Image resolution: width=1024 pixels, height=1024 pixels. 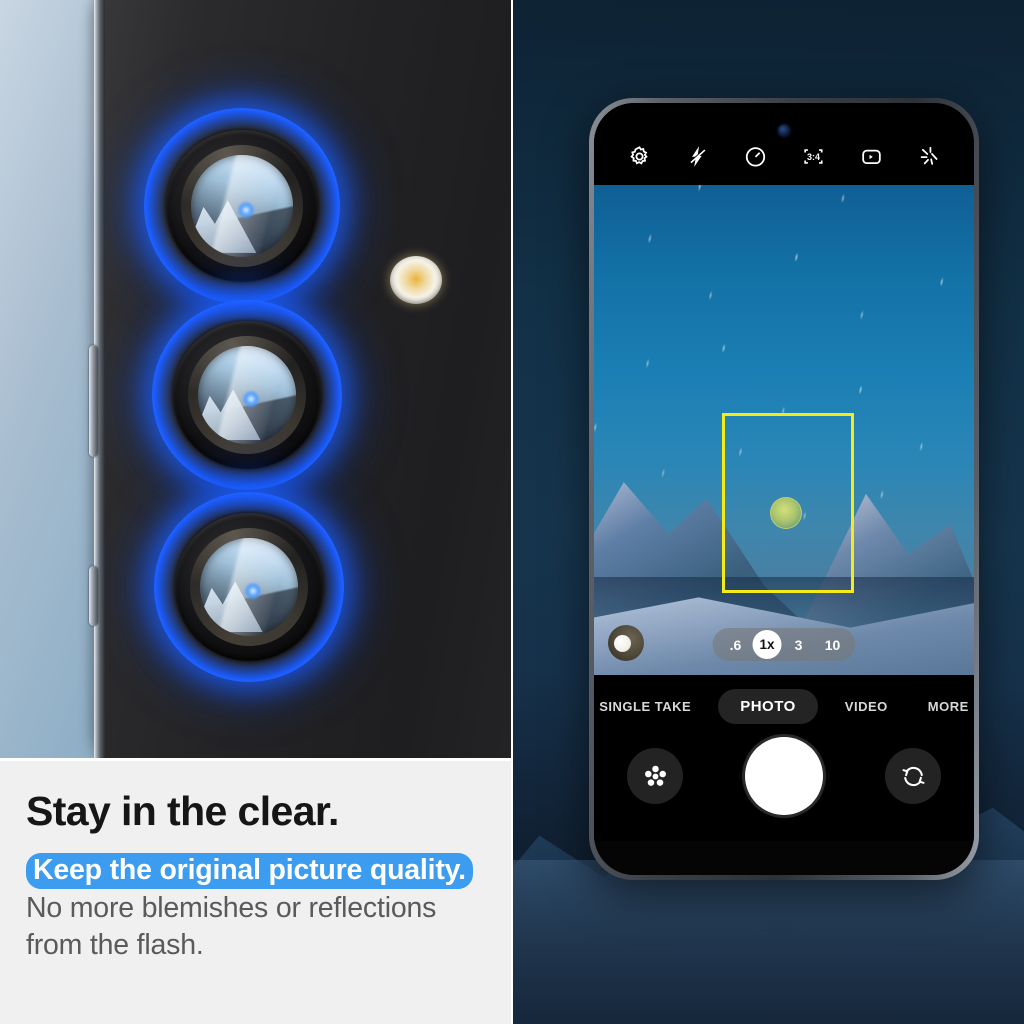 I want to click on power-button, so click(x=93, y=596).